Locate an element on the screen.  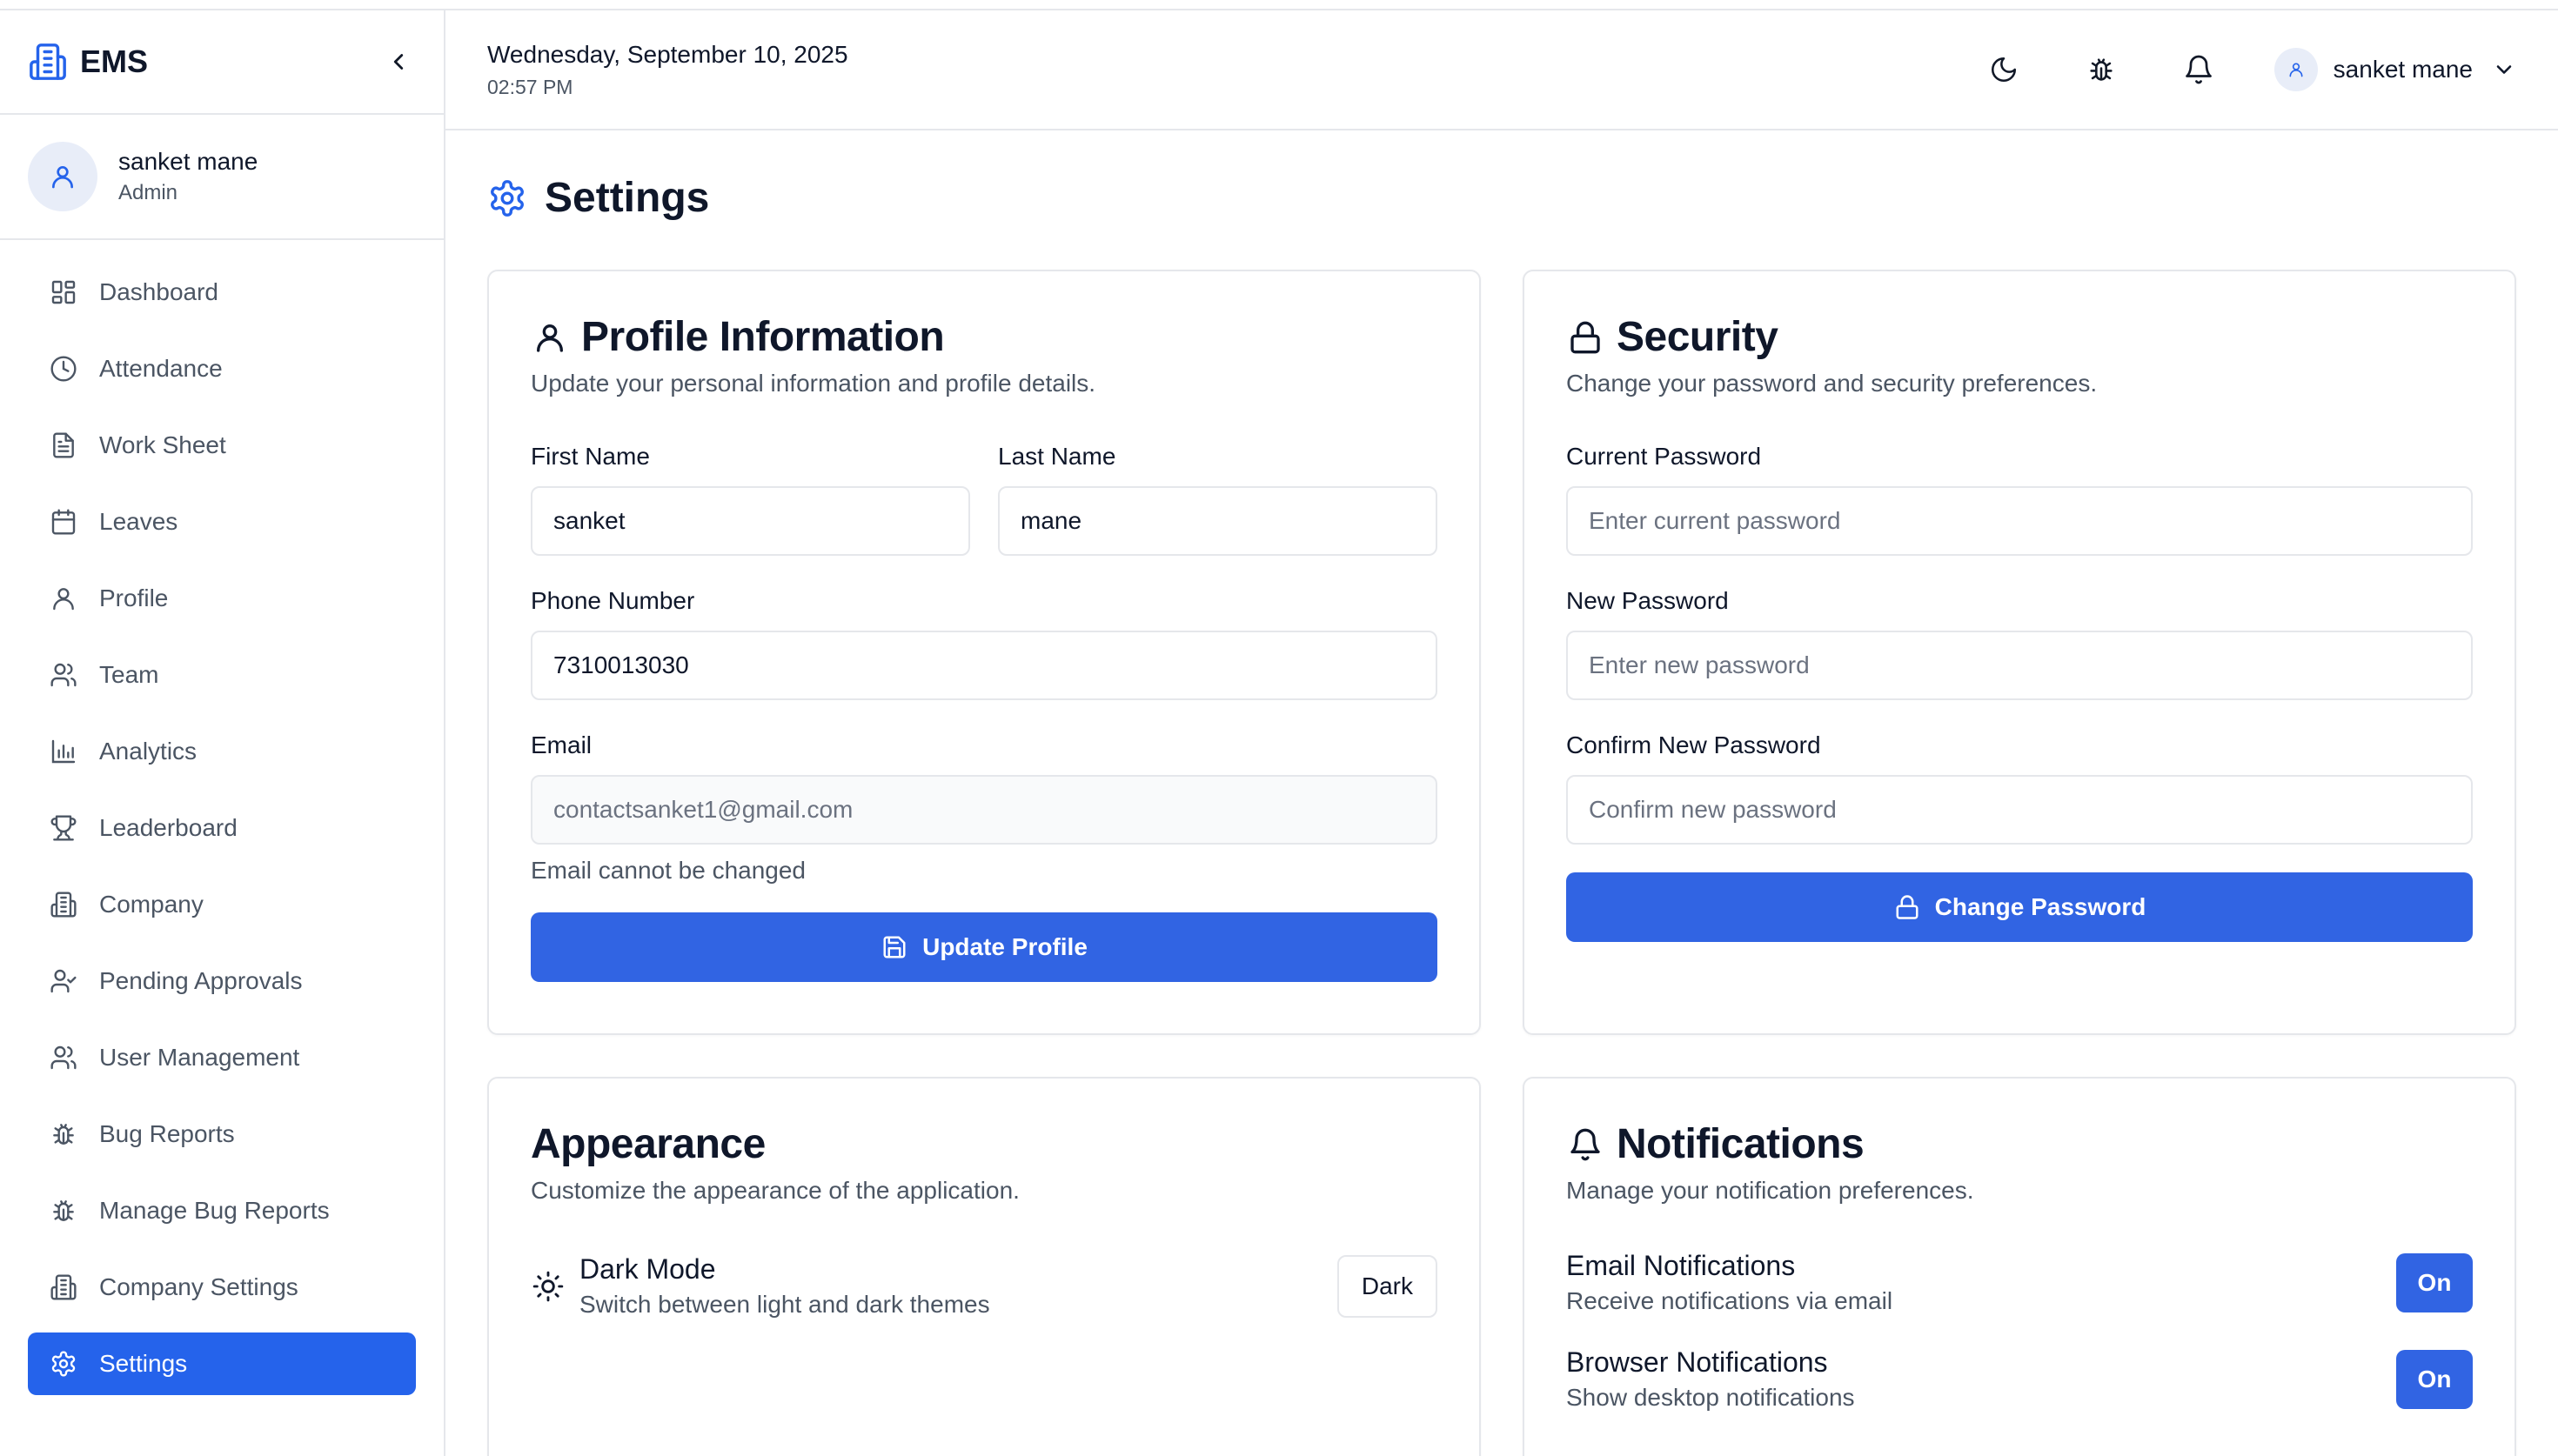
sidebar-item-label: Leaves is located at coordinates (138, 521).